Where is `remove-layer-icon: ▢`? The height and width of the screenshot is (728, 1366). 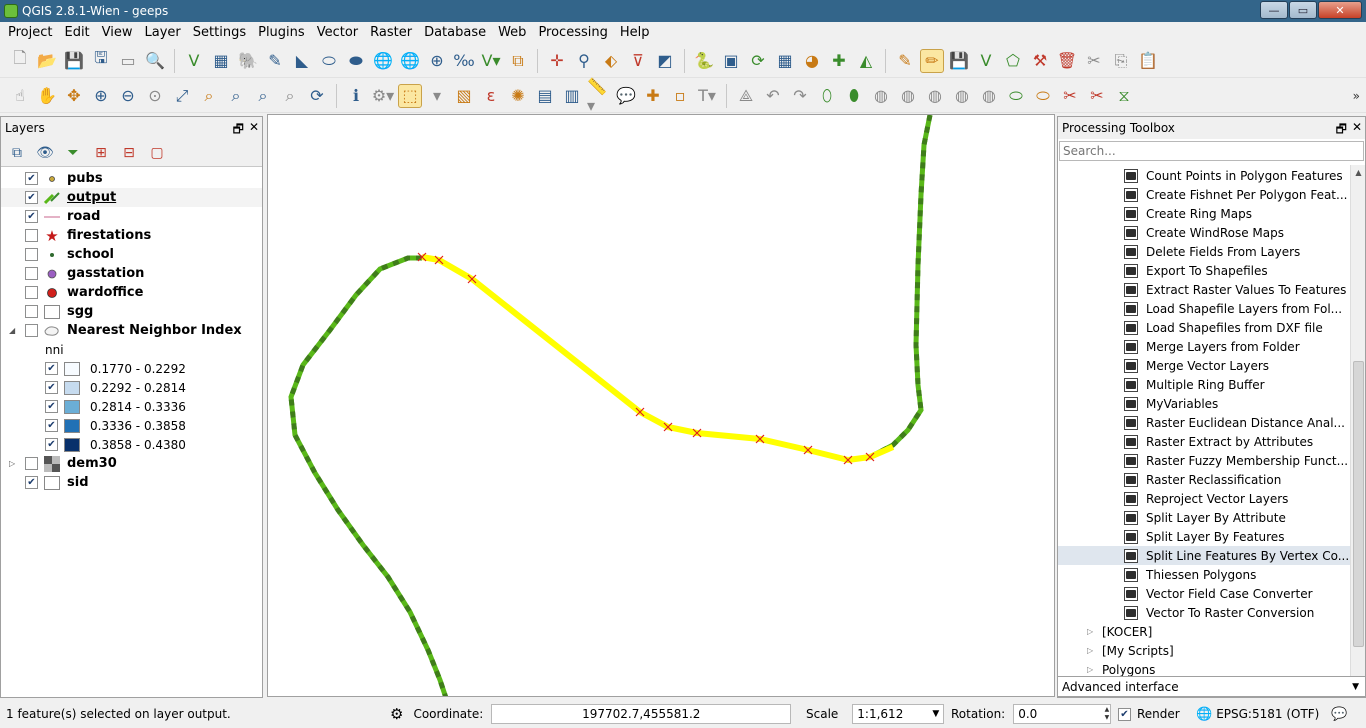 remove-layer-icon: ▢ is located at coordinates (157, 153).